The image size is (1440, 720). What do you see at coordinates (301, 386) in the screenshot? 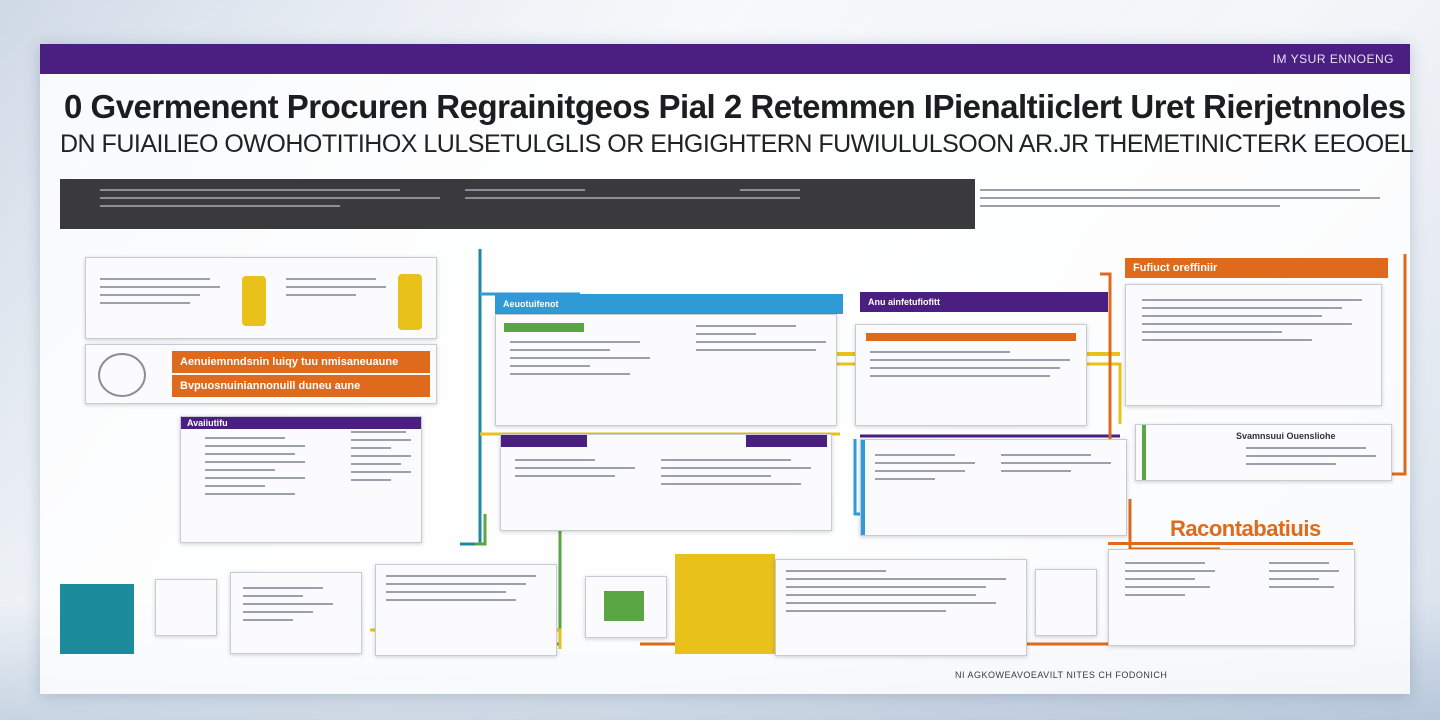
I see `orange-bar-2: Bvpuosnuiniannonuill duneu aune` at bounding box center [301, 386].